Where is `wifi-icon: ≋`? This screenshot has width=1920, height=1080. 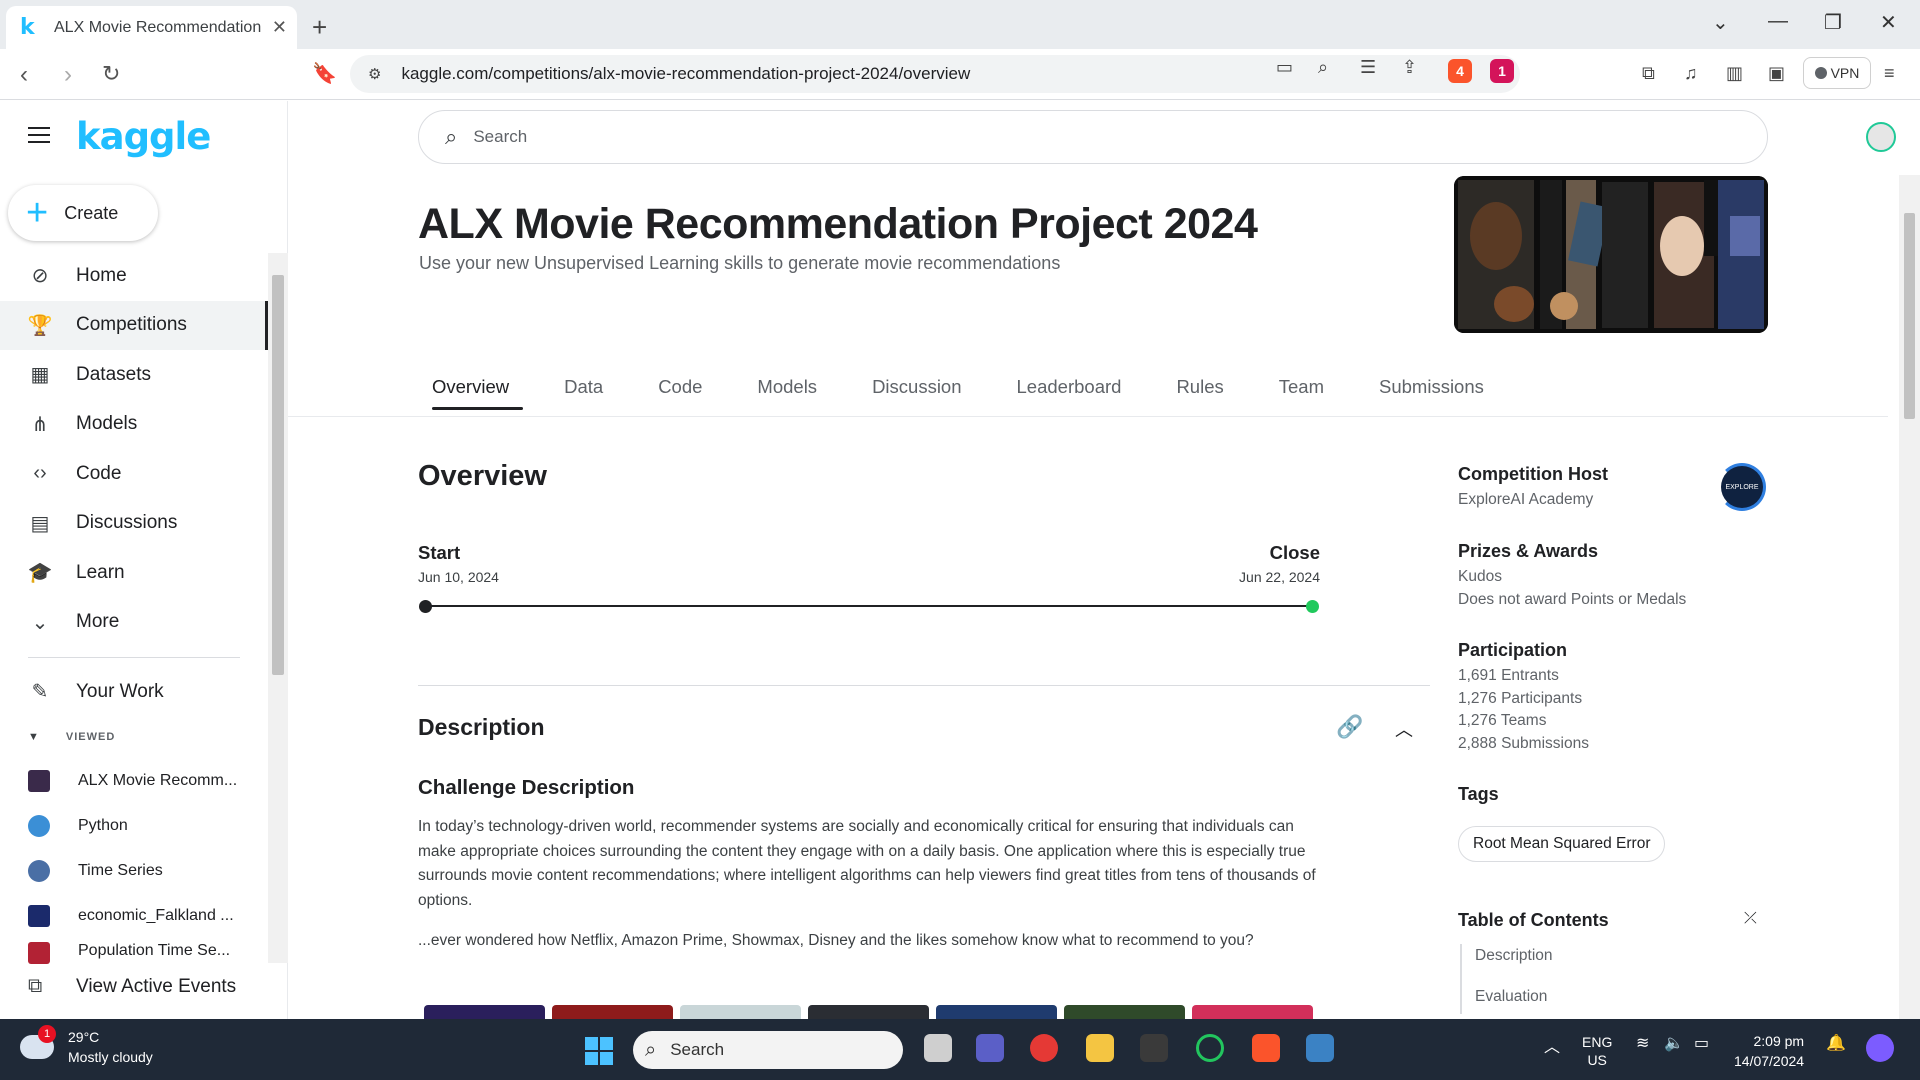
wifi-icon: ≋ is located at coordinates (1642, 1043).